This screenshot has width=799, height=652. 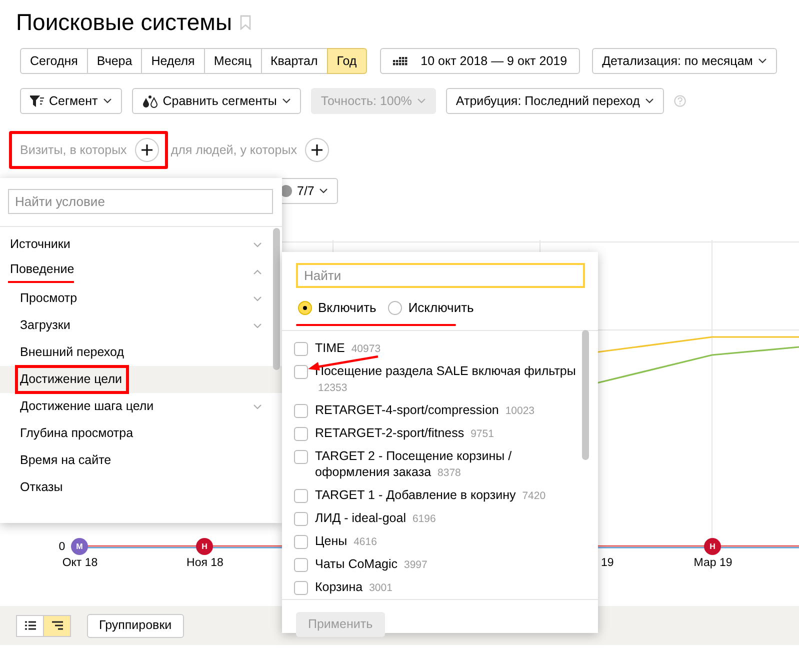 What do you see at coordinates (173, 61) in the screenshot?
I see `period-tab: Неделя` at bounding box center [173, 61].